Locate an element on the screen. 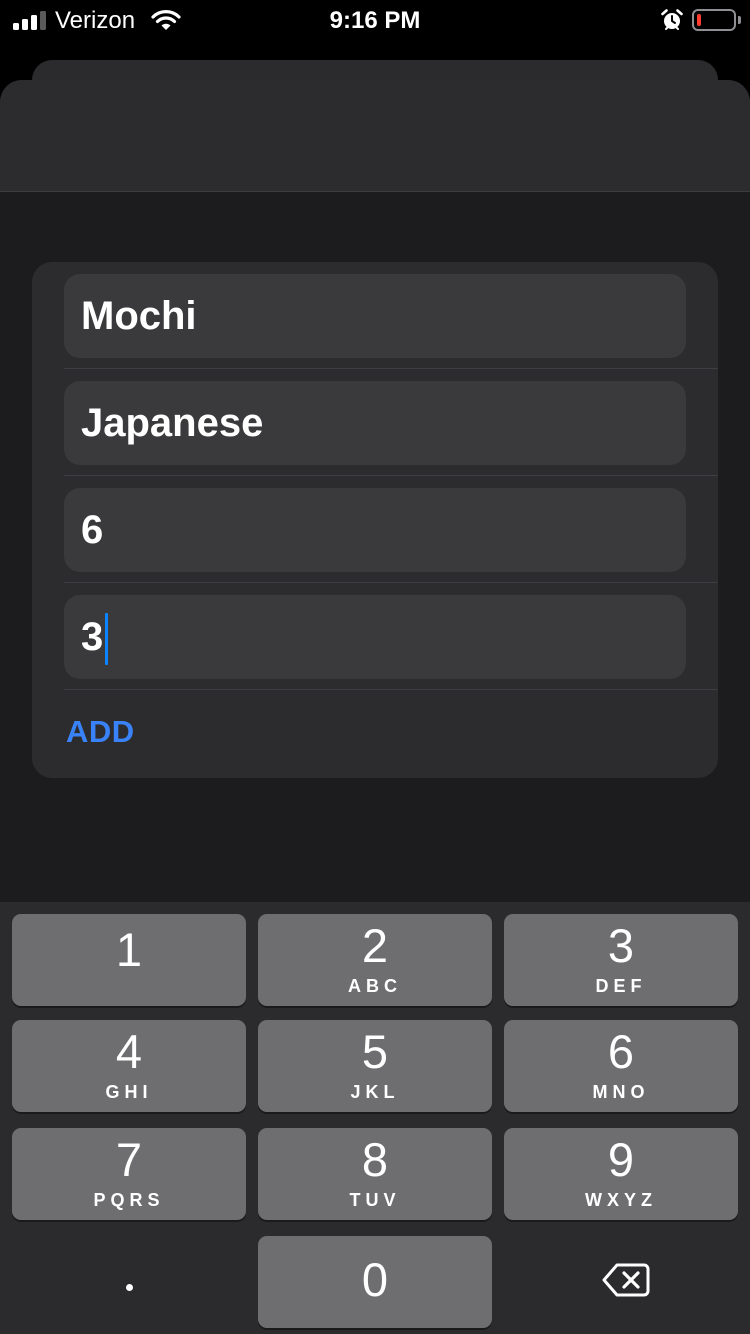 This screenshot has height=1334, width=750. decimal-point-glyph is located at coordinates (129, 1287).